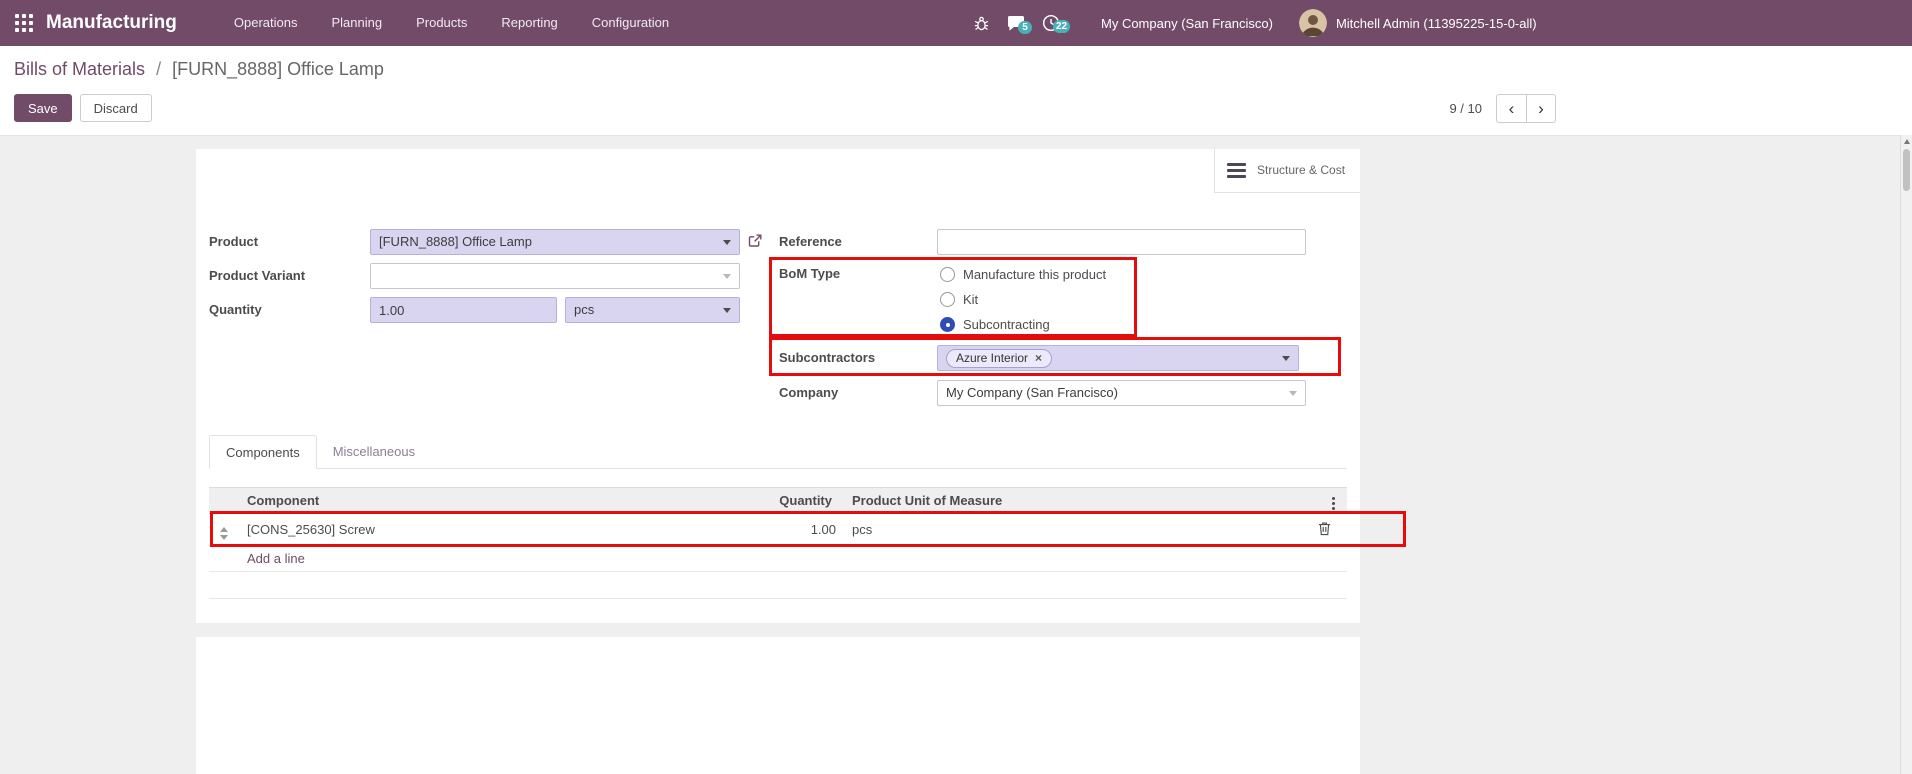 The width and height of the screenshot is (1912, 774). I want to click on uom-value: pcs, so click(584, 309).